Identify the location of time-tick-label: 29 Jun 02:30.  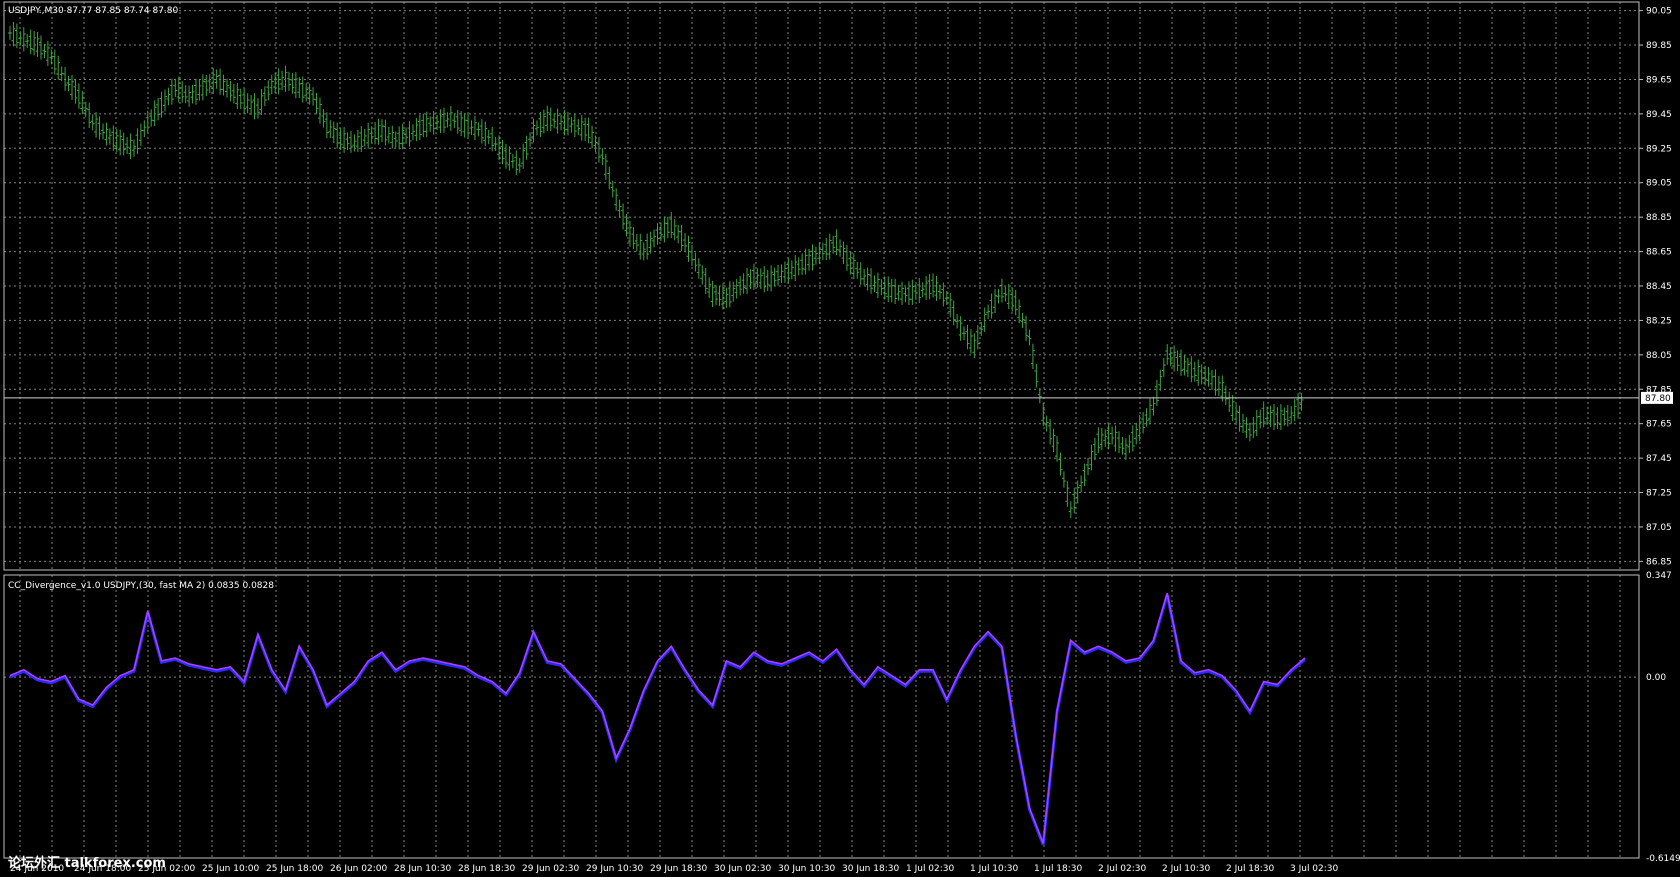
(550, 869).